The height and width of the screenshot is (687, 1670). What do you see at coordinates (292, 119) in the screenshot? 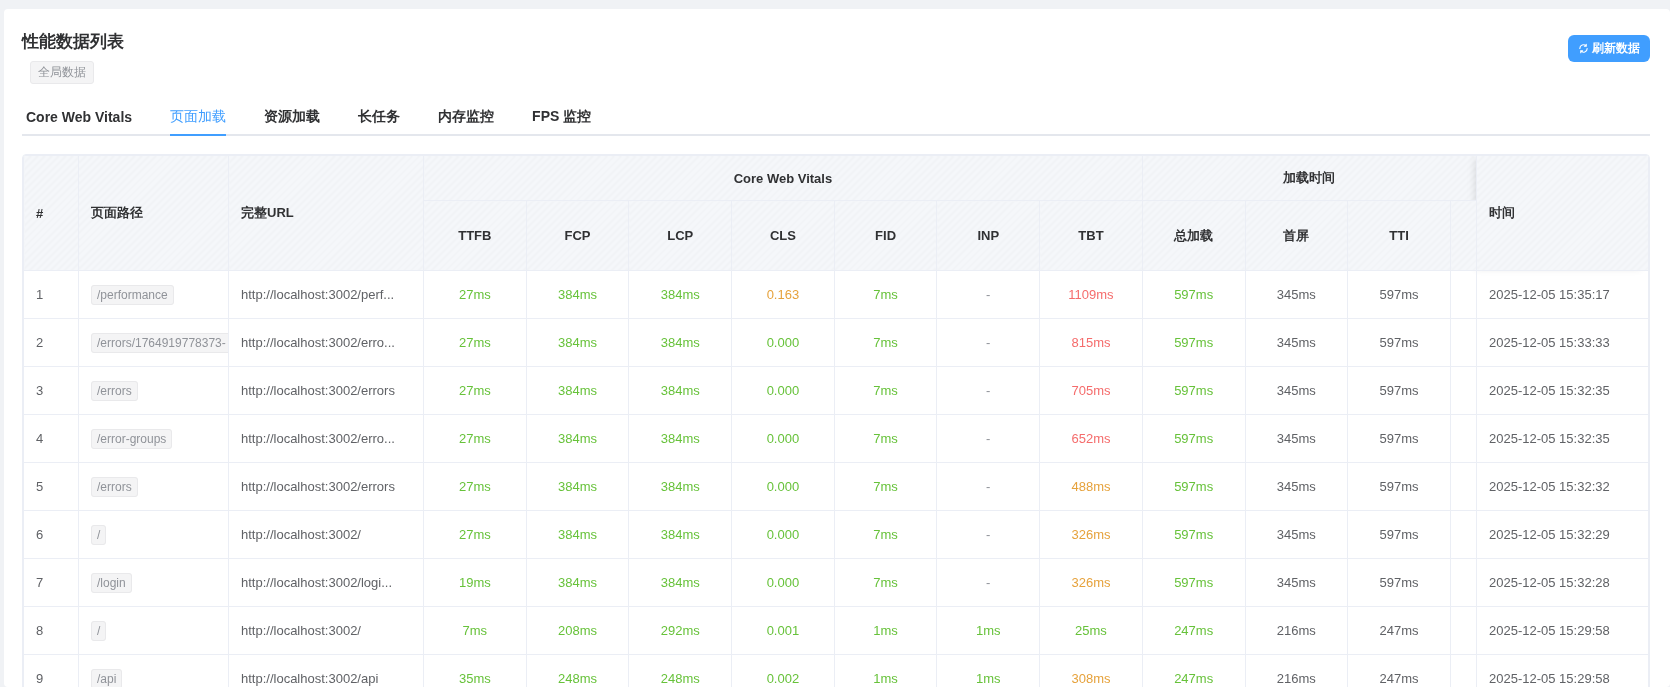
I see `tab: 资源加载` at bounding box center [292, 119].